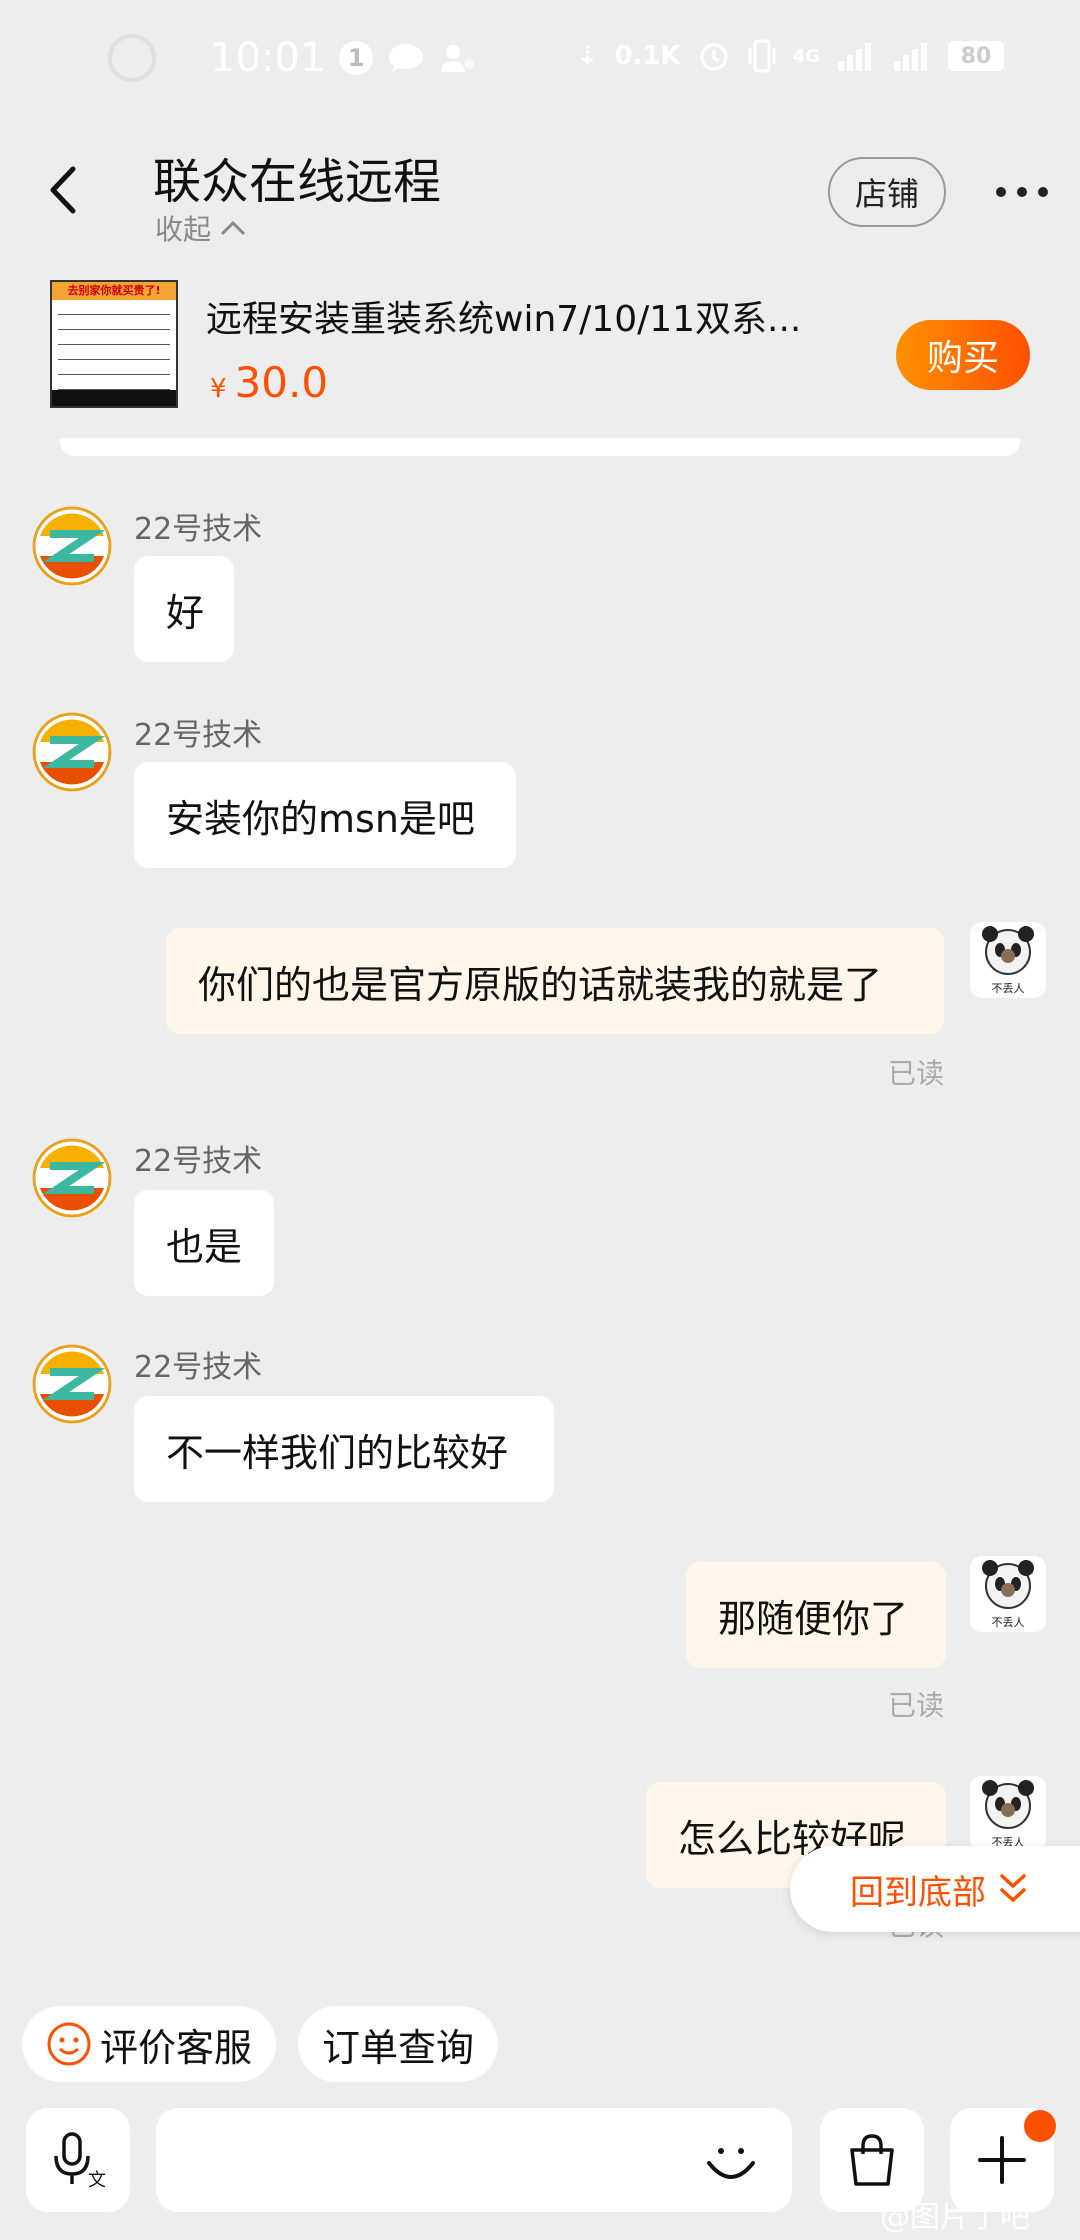  What do you see at coordinates (233, 228) in the screenshot?
I see `chevron-up-icon` at bounding box center [233, 228].